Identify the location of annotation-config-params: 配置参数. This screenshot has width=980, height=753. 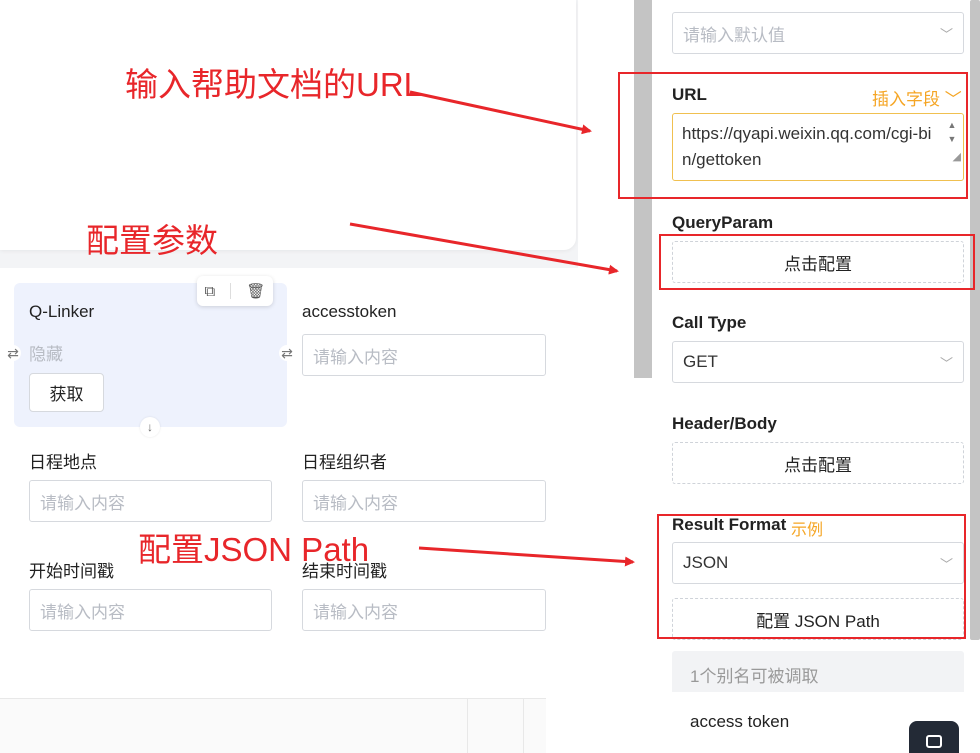
(152, 240).